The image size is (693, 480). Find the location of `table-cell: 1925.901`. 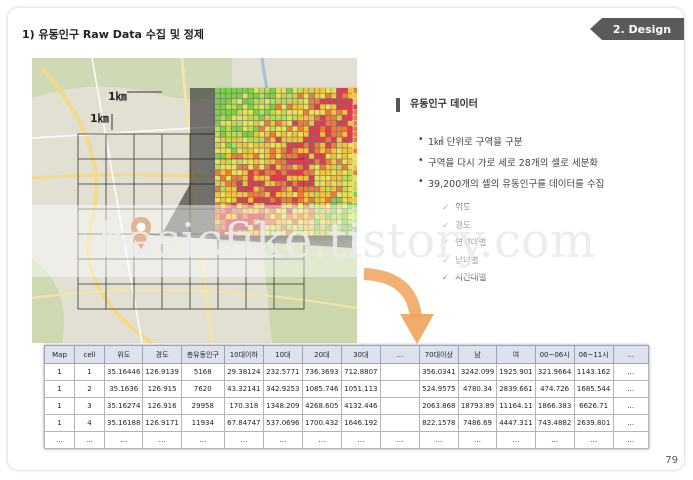

table-cell: 1925.901 is located at coordinates (516, 372).